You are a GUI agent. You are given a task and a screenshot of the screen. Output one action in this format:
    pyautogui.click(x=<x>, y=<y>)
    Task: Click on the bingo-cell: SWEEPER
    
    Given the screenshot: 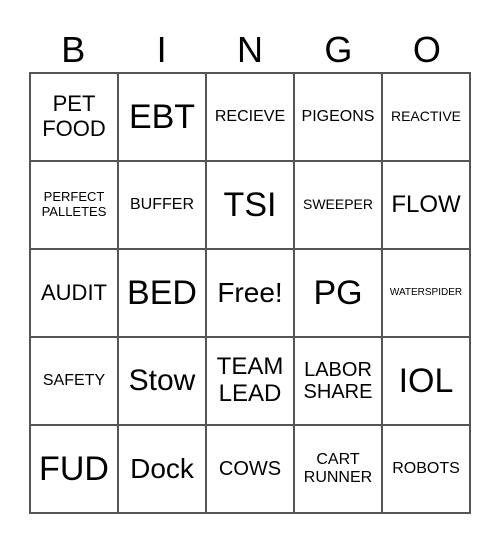 What is the action you would take?
    pyautogui.click(x=338, y=205)
    